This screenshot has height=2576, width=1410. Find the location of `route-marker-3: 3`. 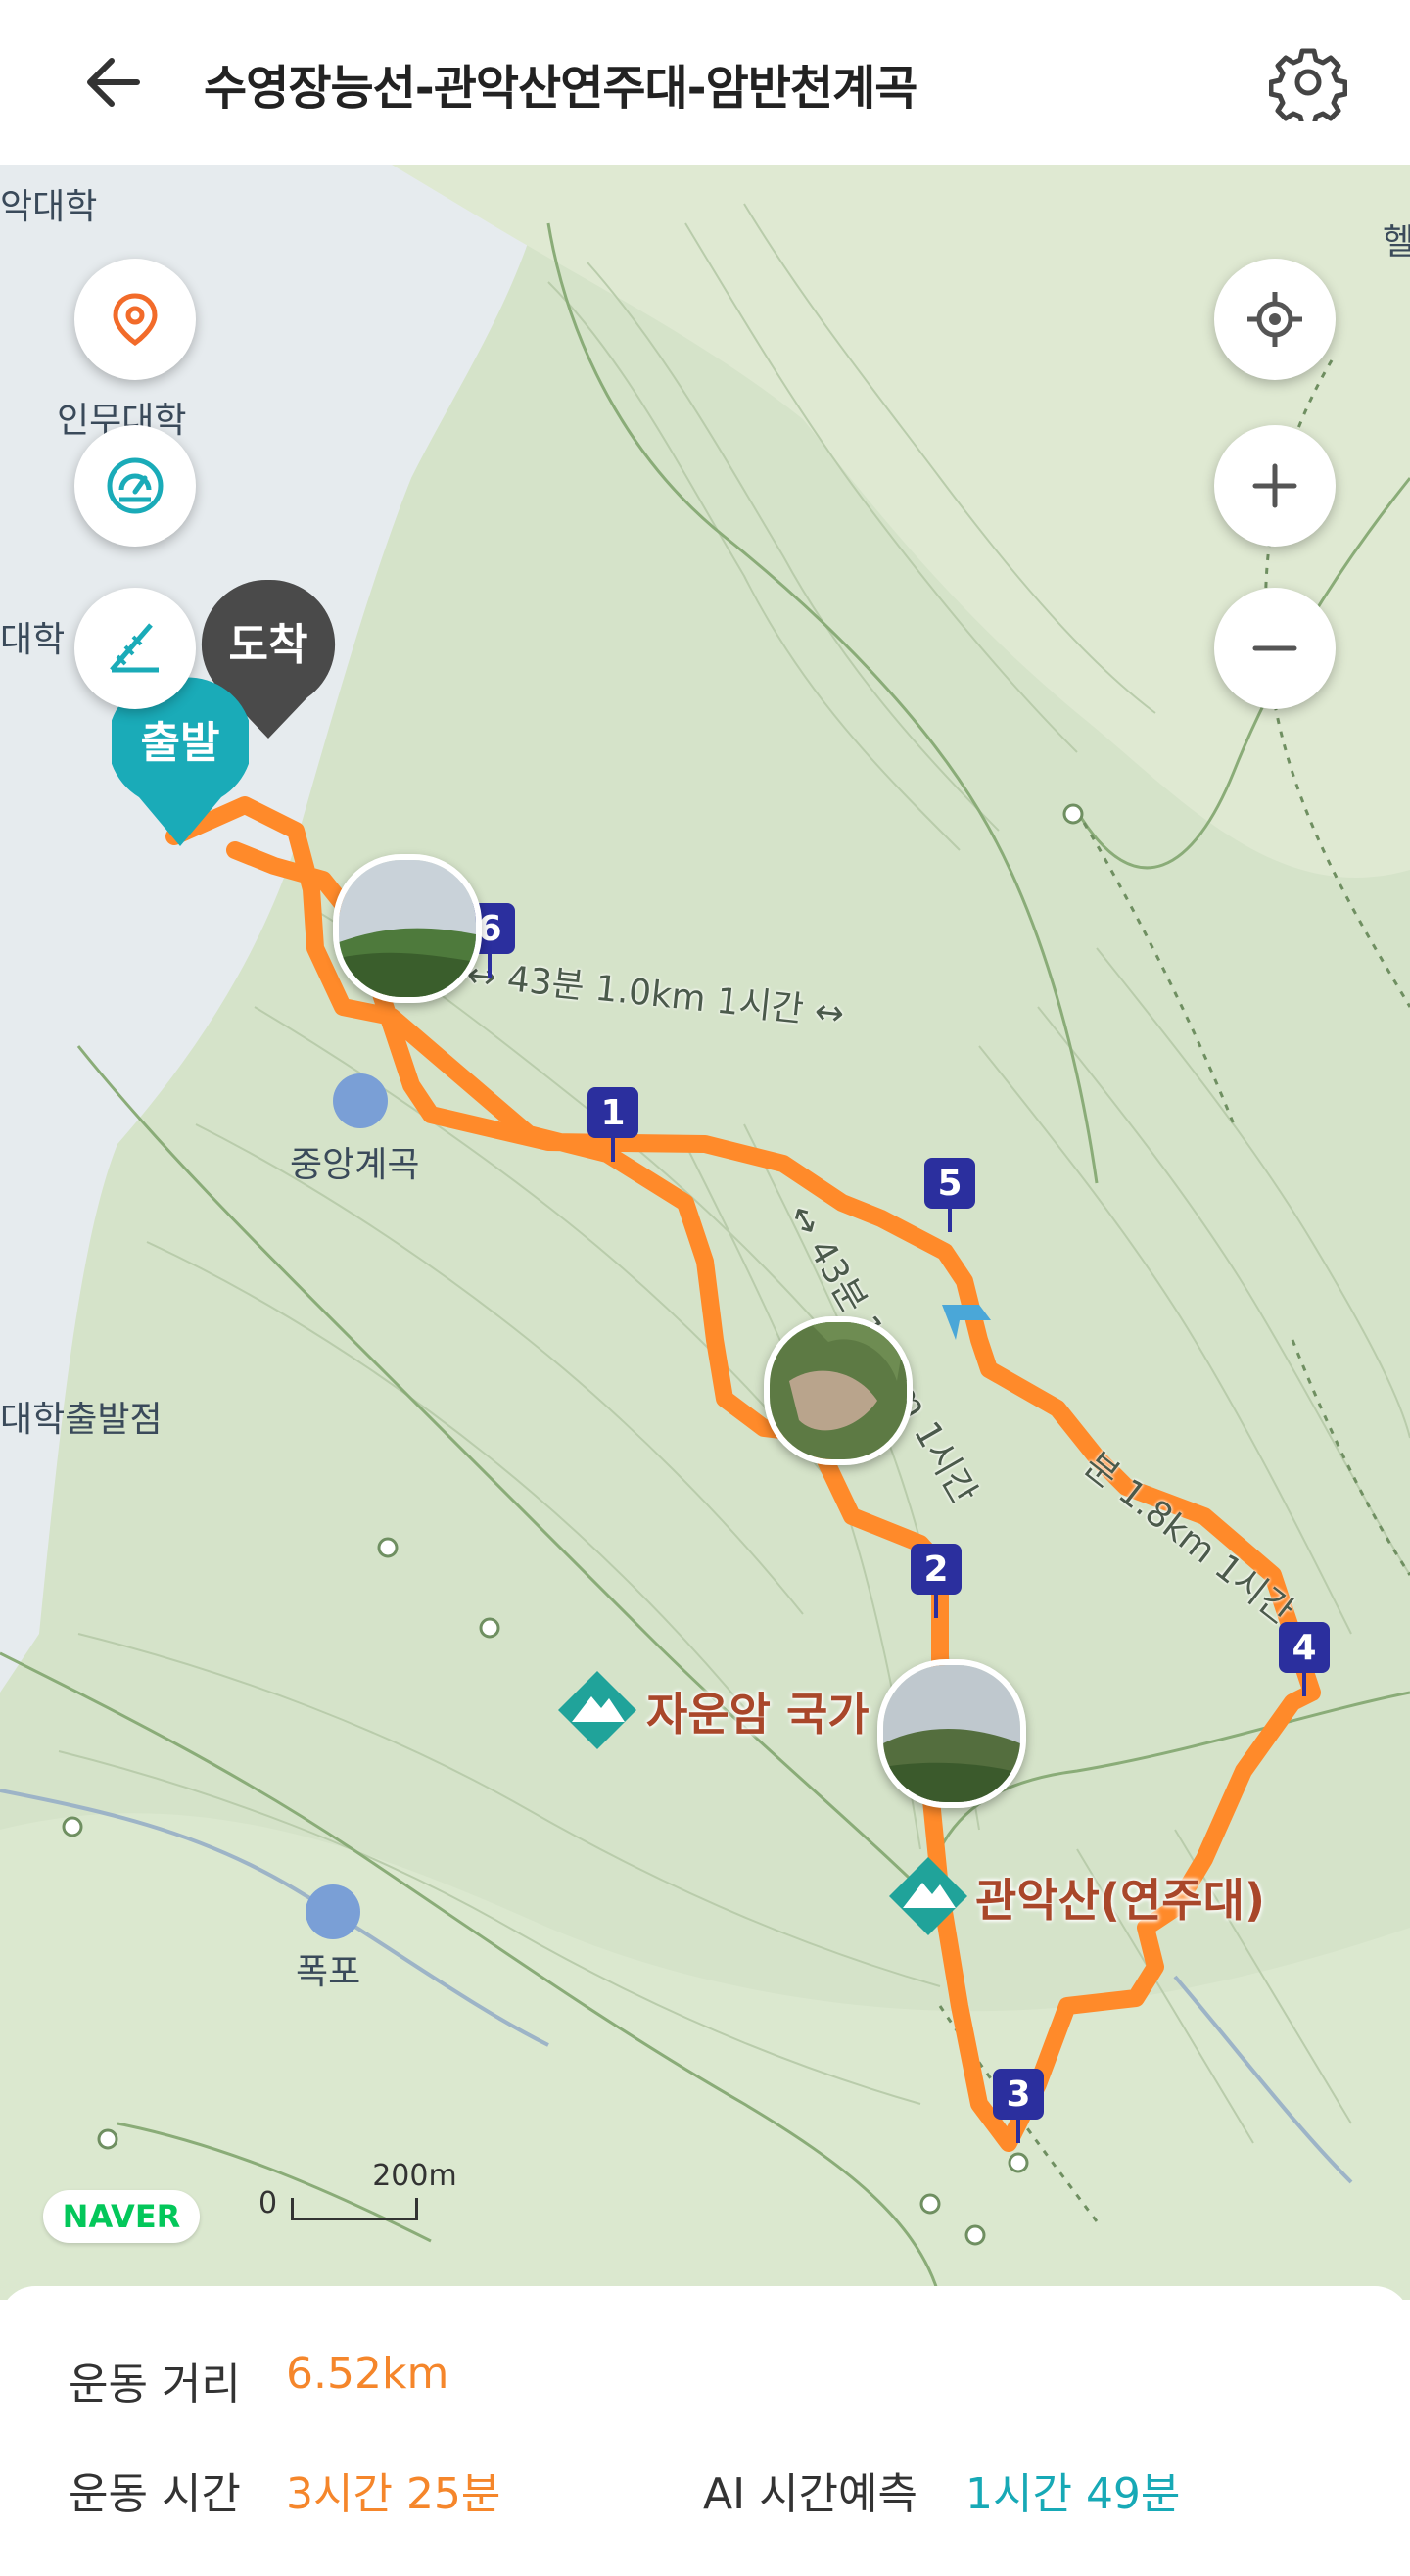

route-marker-3: 3 is located at coordinates (1018, 2106).